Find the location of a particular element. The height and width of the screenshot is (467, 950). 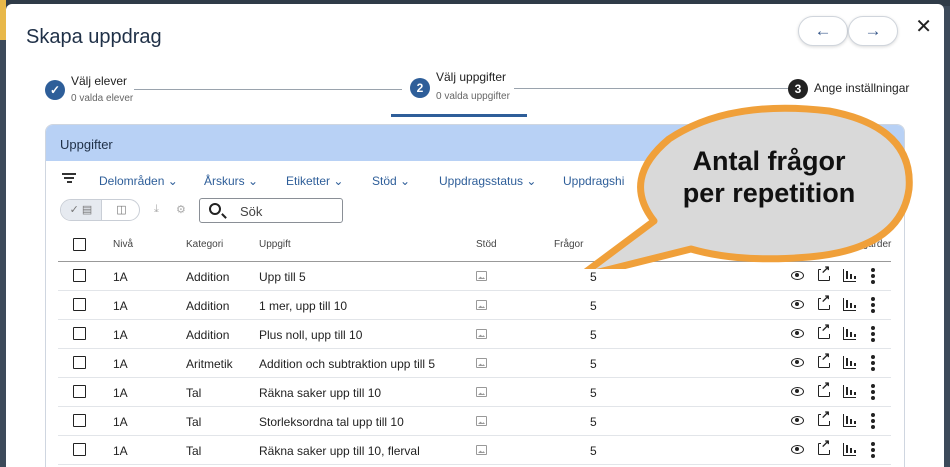

table-row: 1A Addition Plus noll, upp till 10 5 is located at coordinates (474, 334).